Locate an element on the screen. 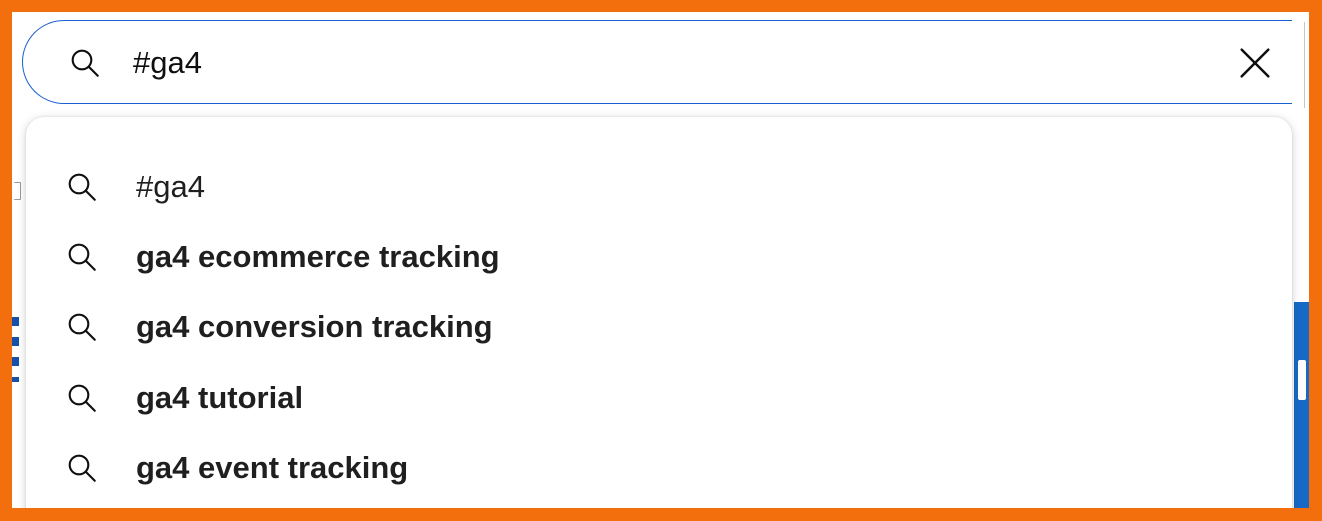 The height and width of the screenshot is (521, 1322). close-icon is located at coordinates (1255, 63).